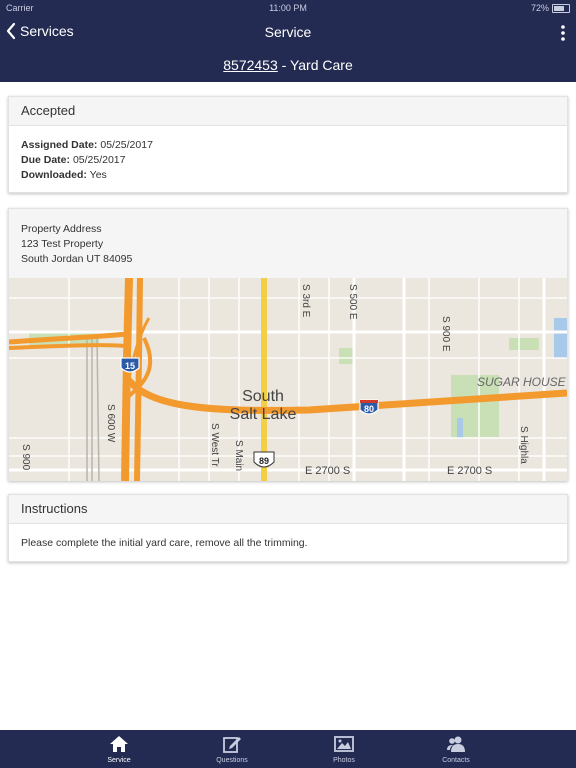 This screenshot has height=768, width=576. I want to click on tab-service: Service, so click(119, 749).